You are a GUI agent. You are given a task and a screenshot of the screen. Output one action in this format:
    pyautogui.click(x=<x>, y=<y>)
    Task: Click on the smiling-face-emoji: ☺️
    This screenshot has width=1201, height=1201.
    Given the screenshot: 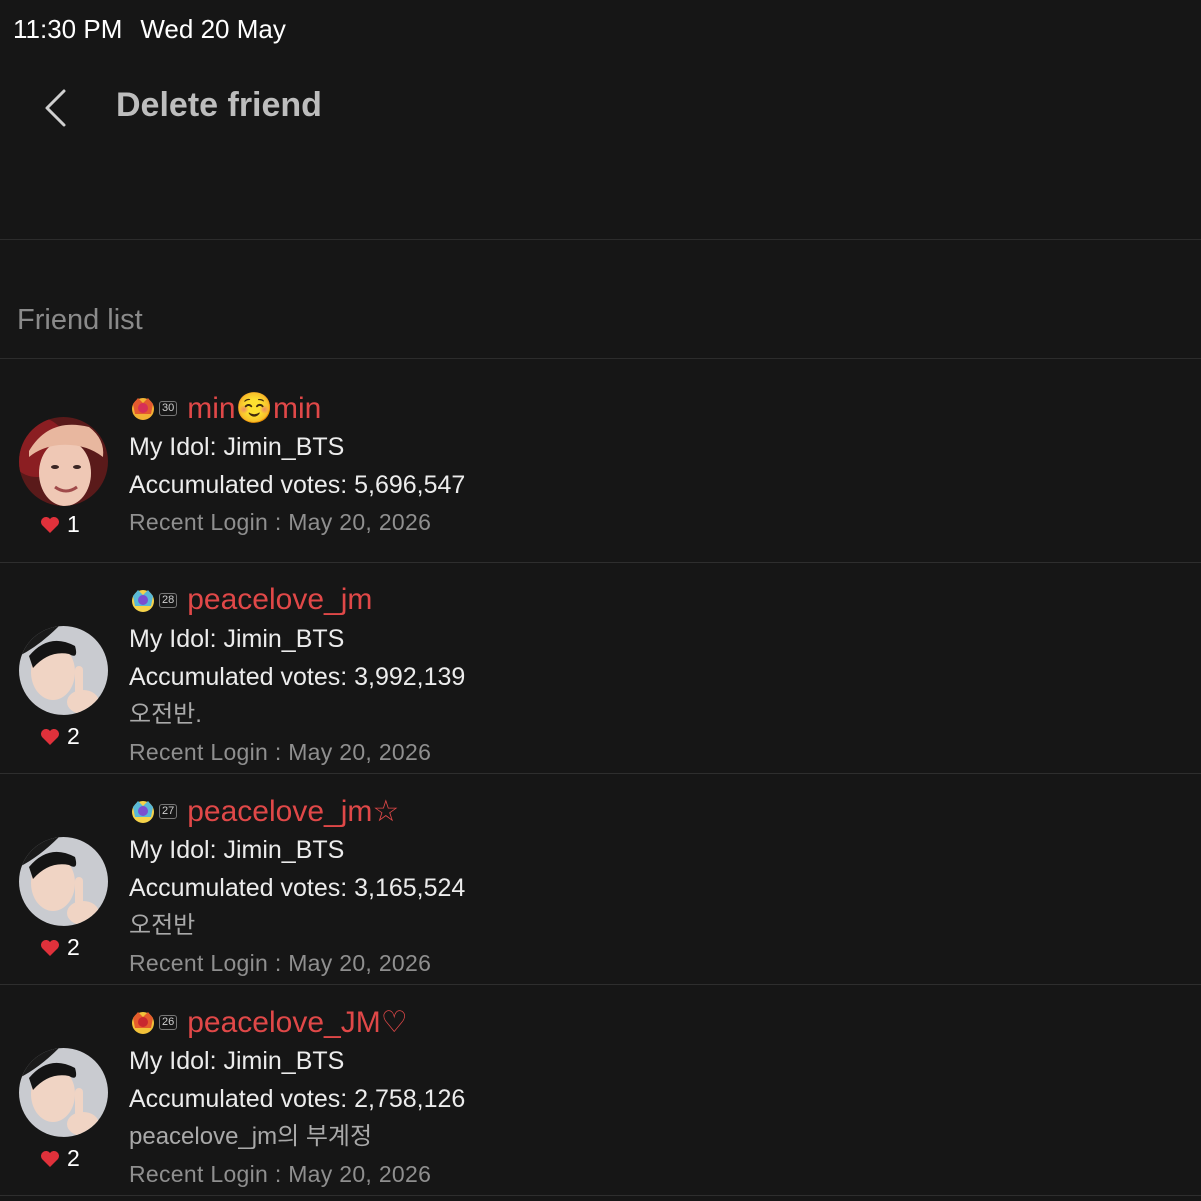 What is the action you would take?
    pyautogui.click(x=254, y=408)
    